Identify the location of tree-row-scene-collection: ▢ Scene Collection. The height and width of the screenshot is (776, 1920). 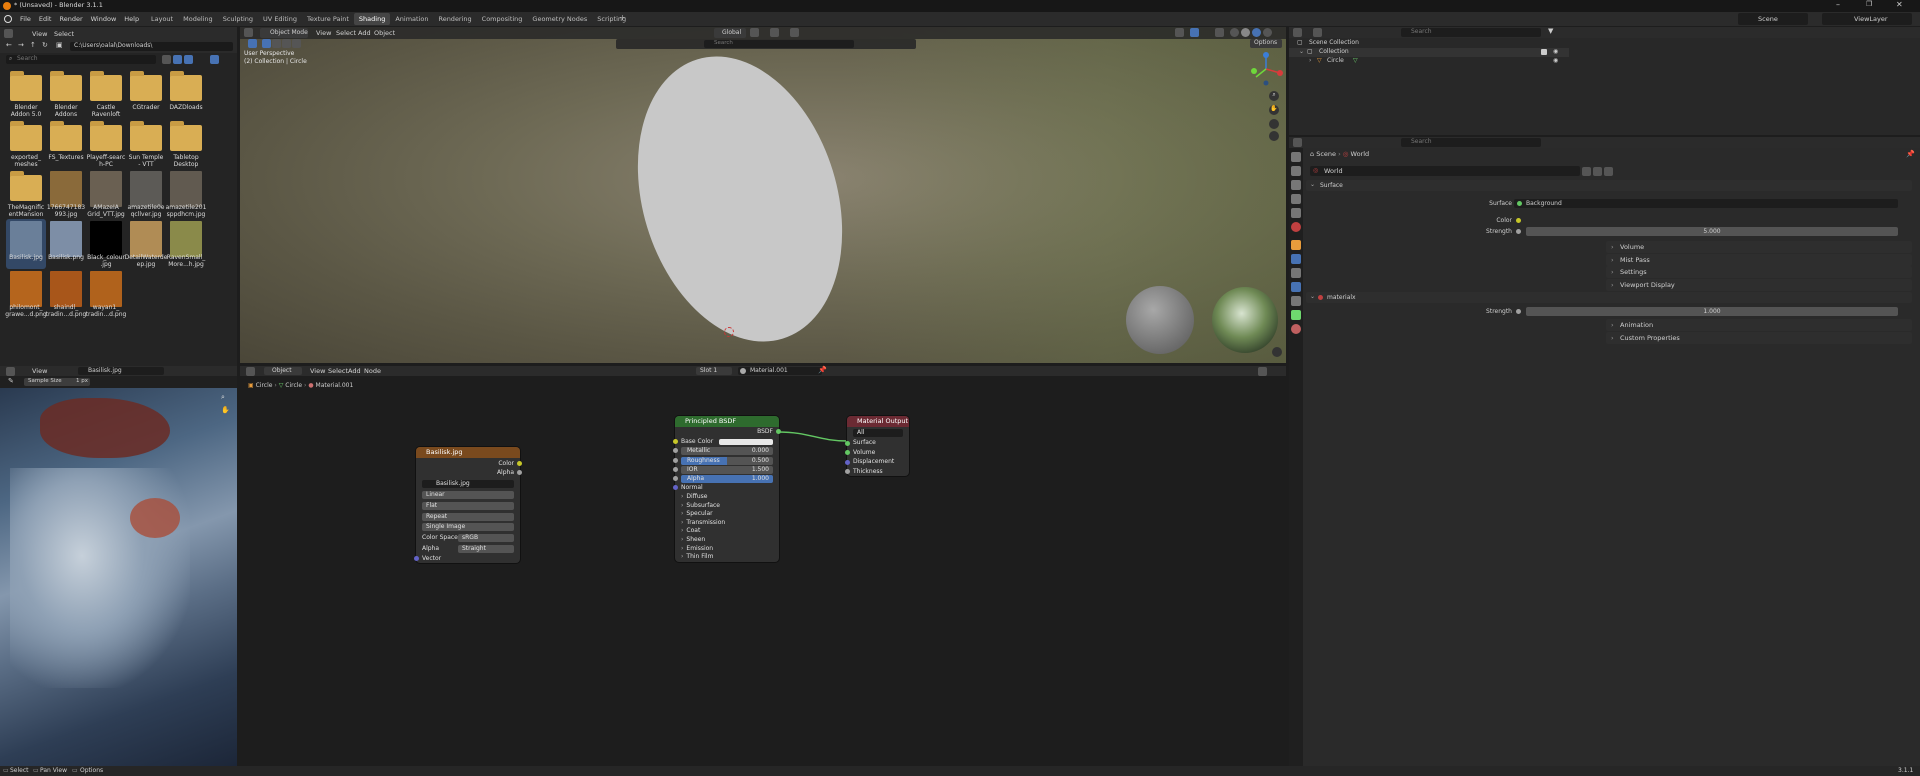
(1429, 43).